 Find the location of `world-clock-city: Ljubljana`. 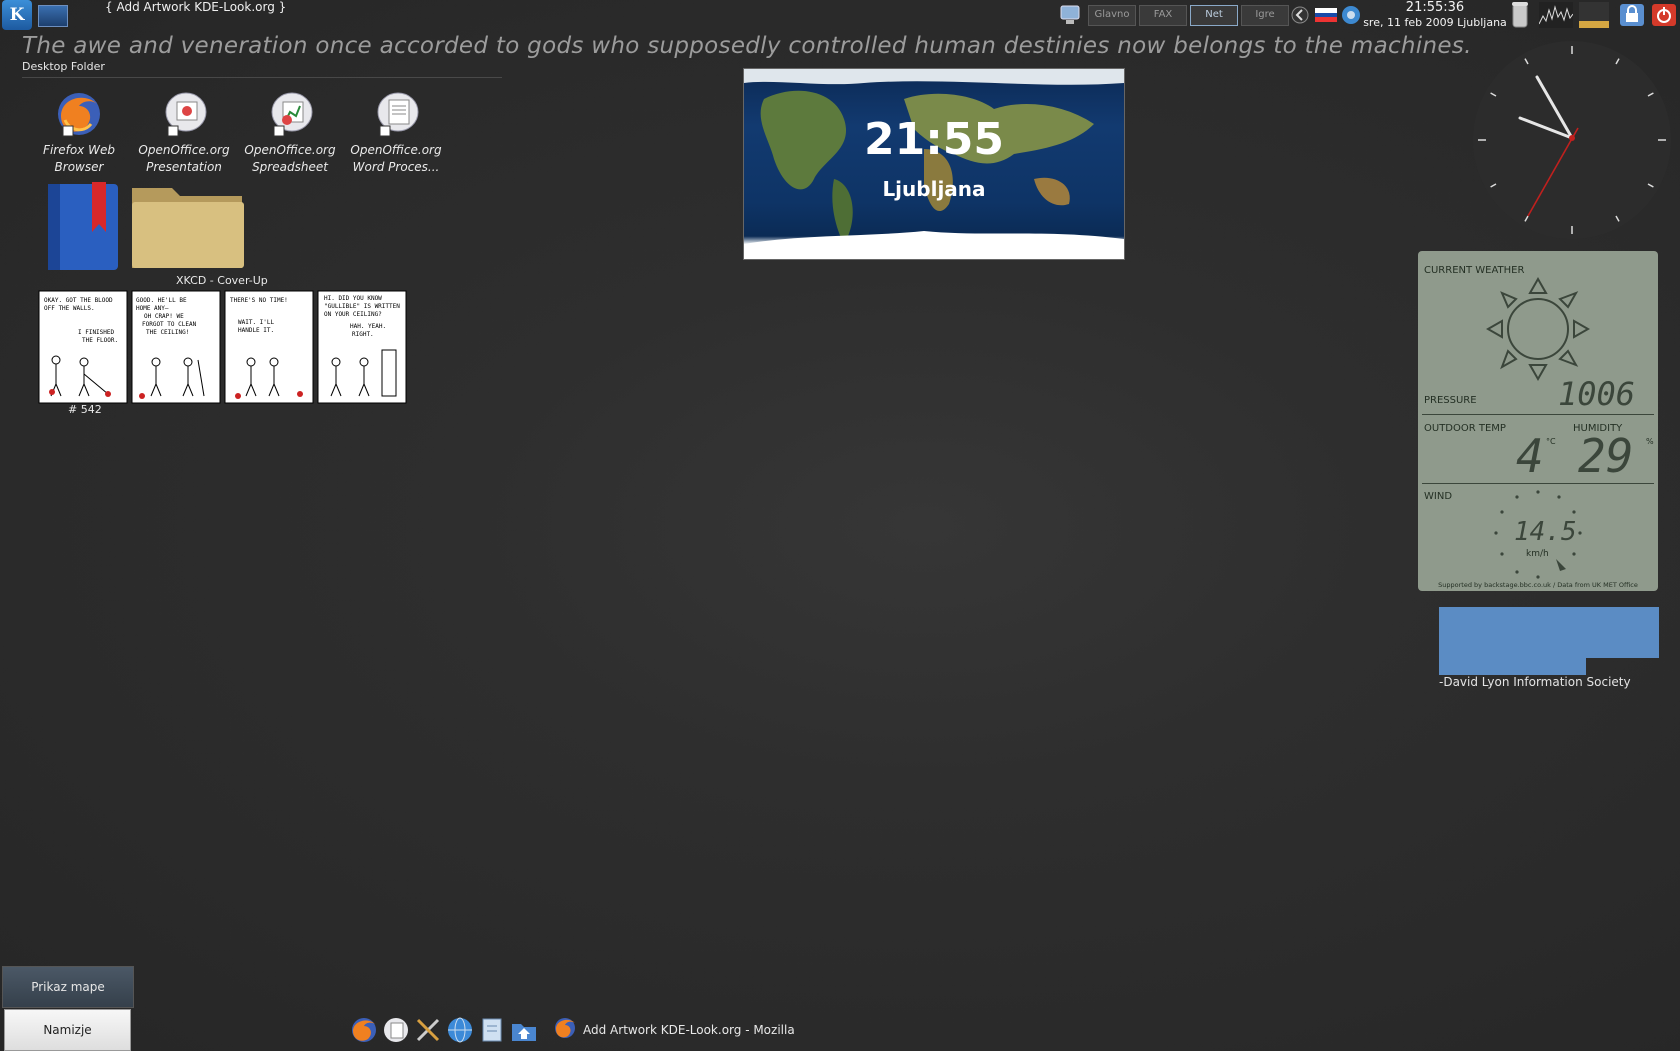

world-clock-city: Ljubljana is located at coordinates (934, 189).